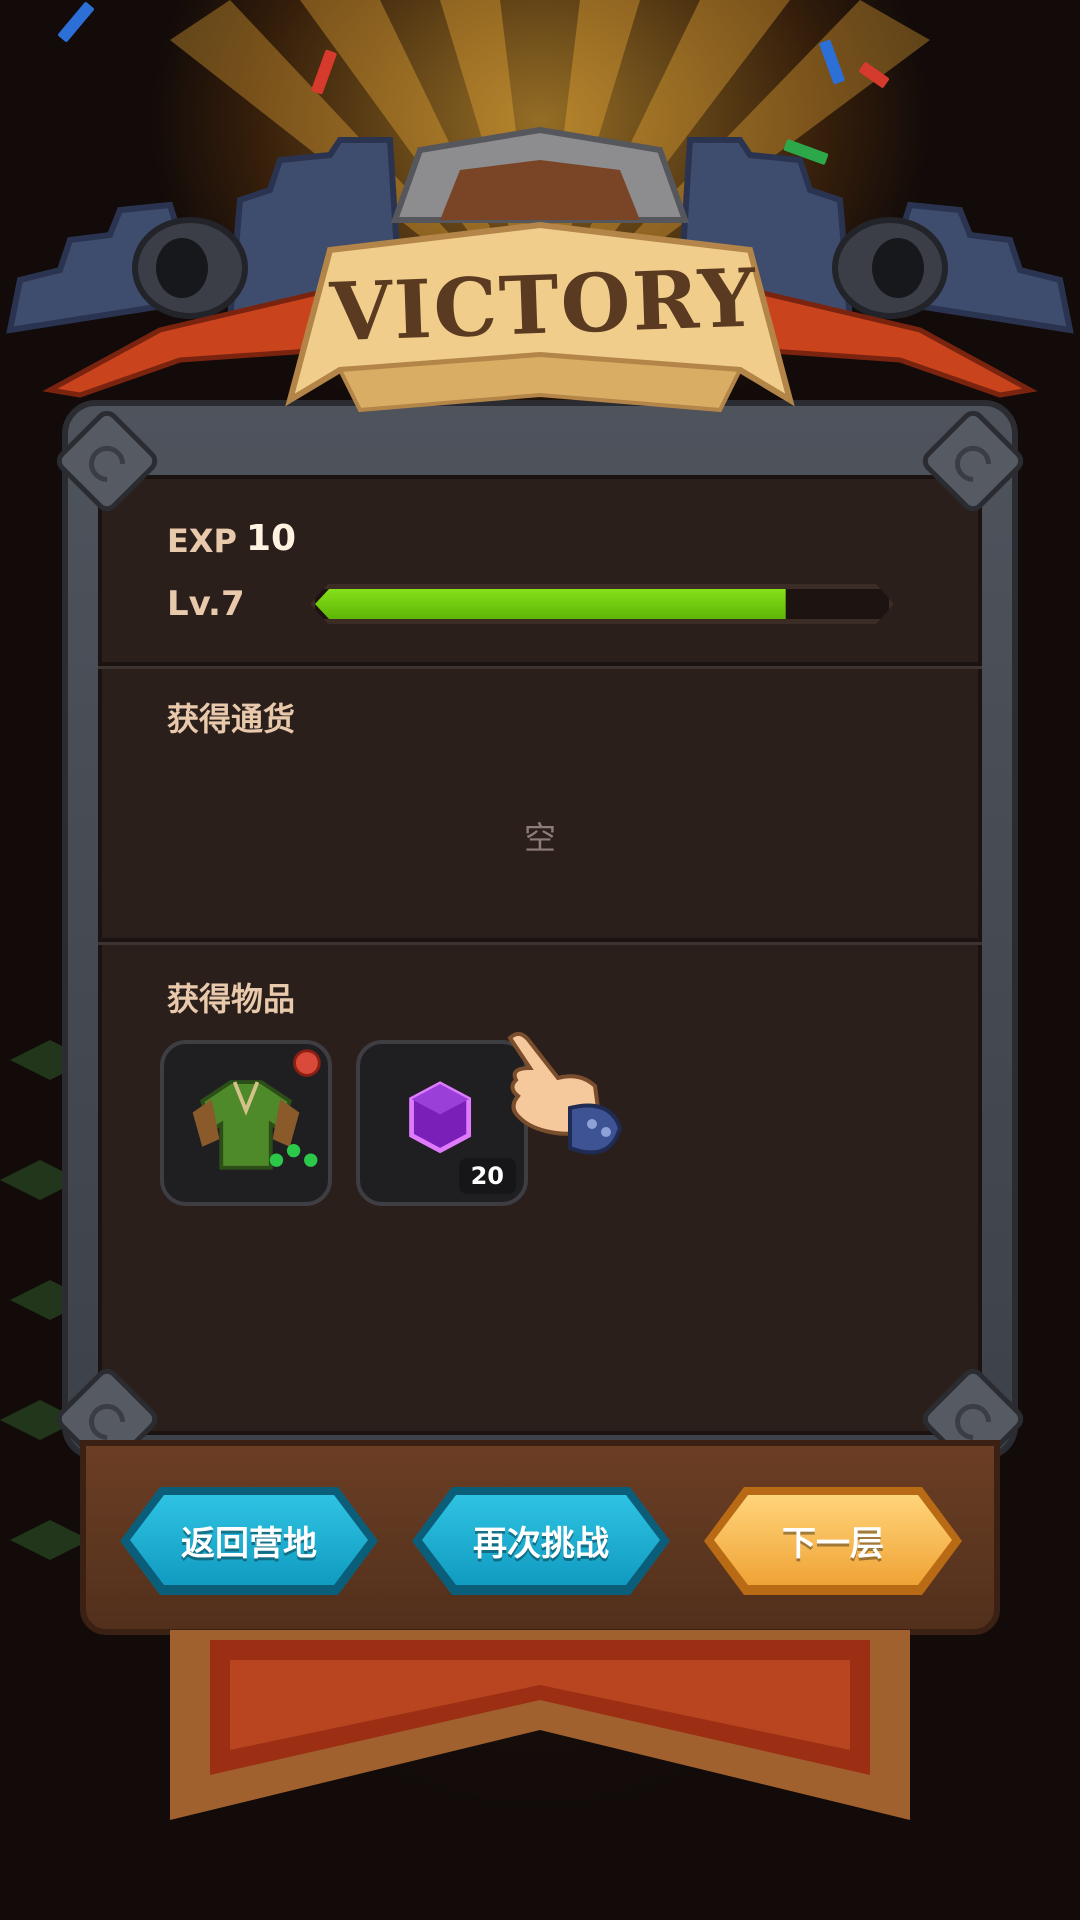  I want to click on button-face: 再次挑战, so click(541, 1540).